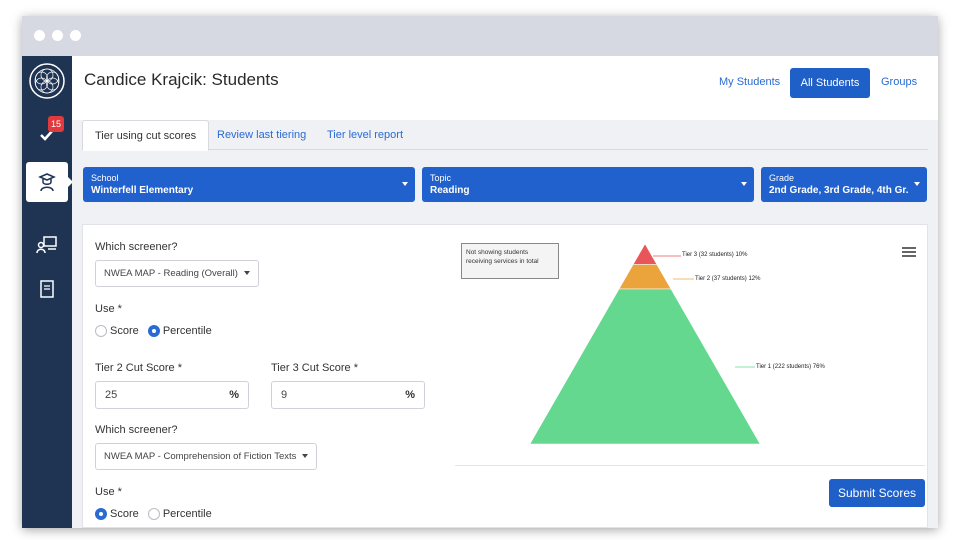 This screenshot has width=960, height=540. What do you see at coordinates (47, 245) in the screenshot?
I see `teacher-board-icon` at bounding box center [47, 245].